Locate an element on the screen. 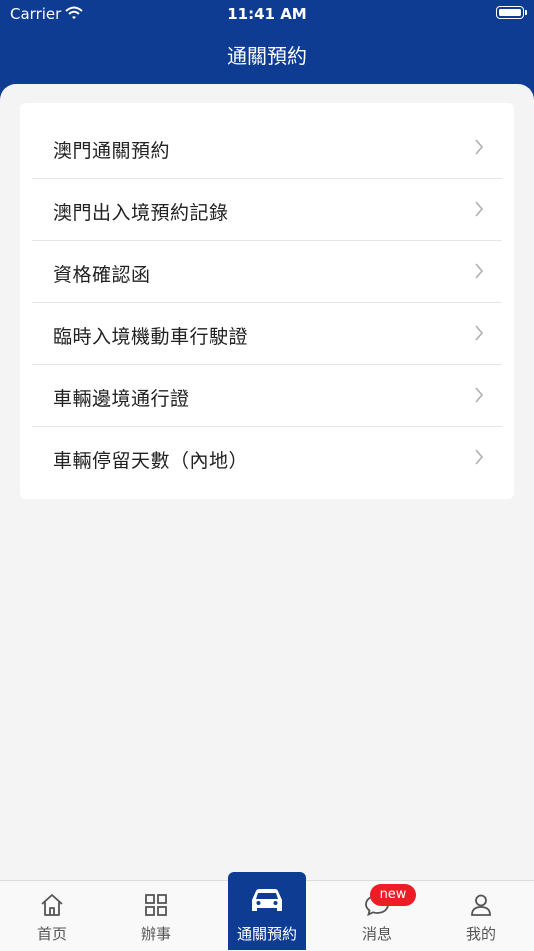  menu-item-temporary-vehicle-permit: 臨時入境機動車行駛證 is located at coordinates (267, 334).